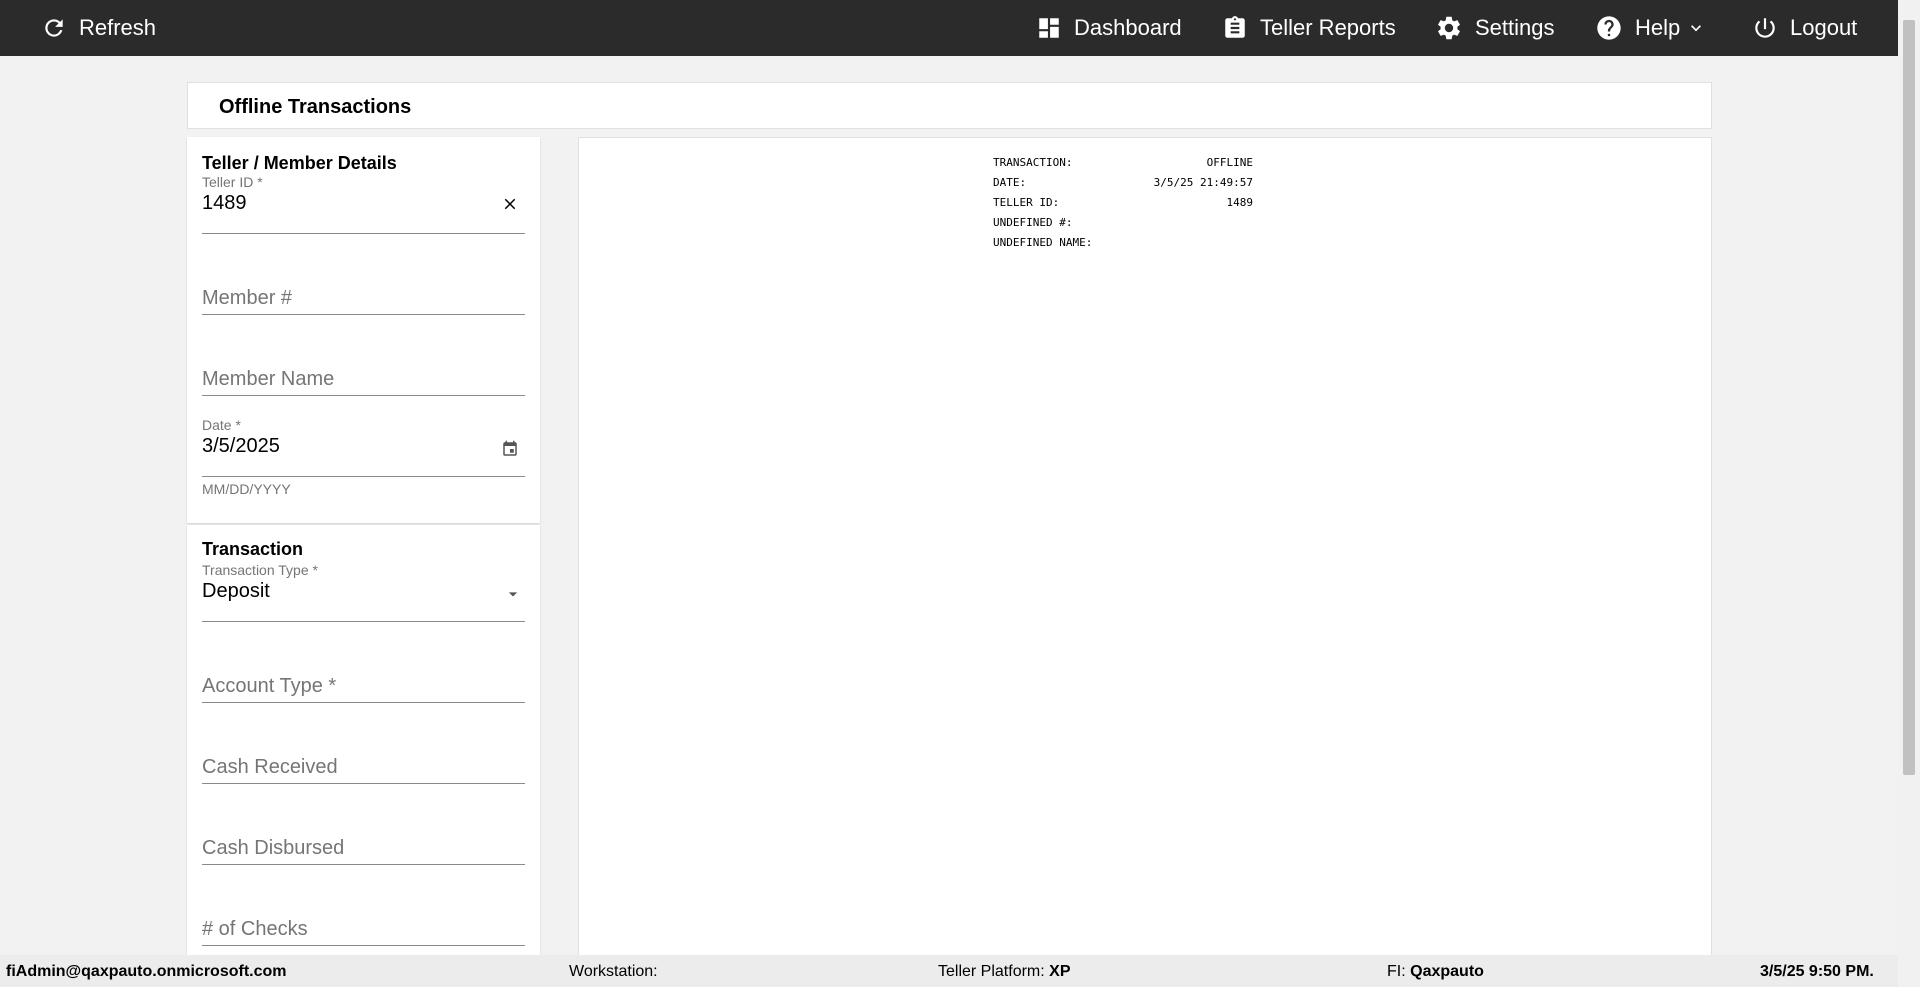  I want to click on help-circle-icon, so click(1609, 28).